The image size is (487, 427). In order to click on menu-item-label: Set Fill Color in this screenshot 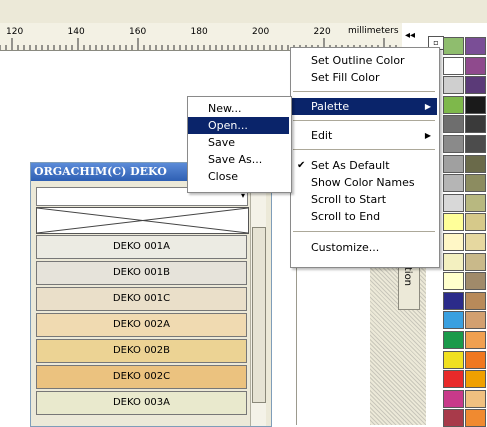, I will do `click(345, 77)`.